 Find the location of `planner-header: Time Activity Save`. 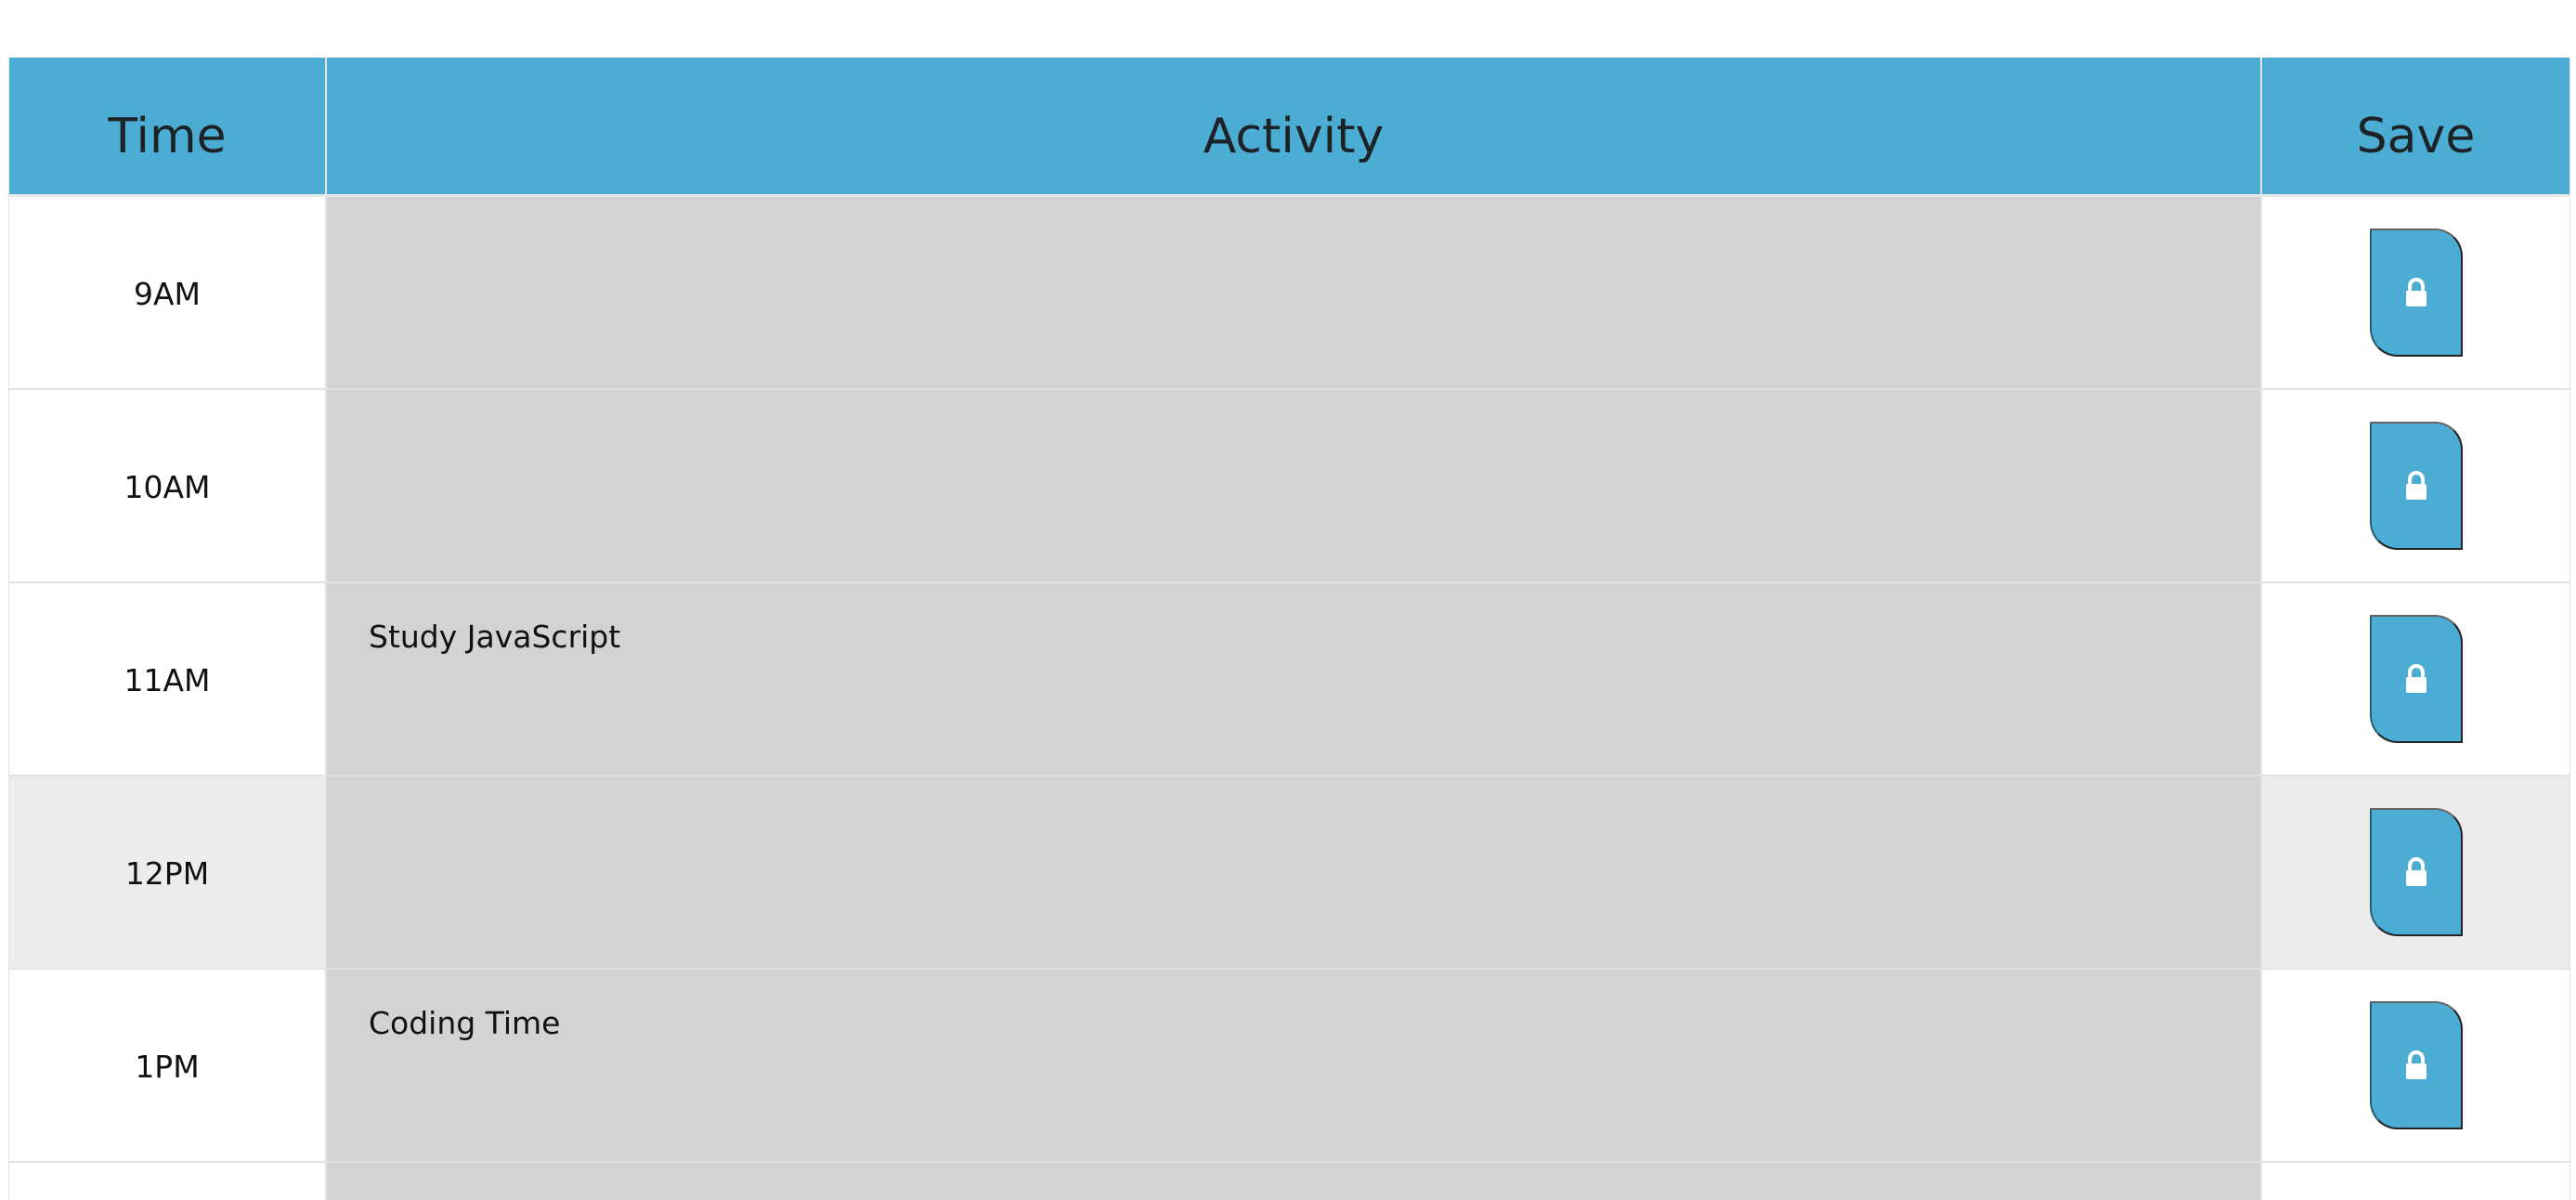

planner-header: Time Activity Save is located at coordinates (1289, 127).